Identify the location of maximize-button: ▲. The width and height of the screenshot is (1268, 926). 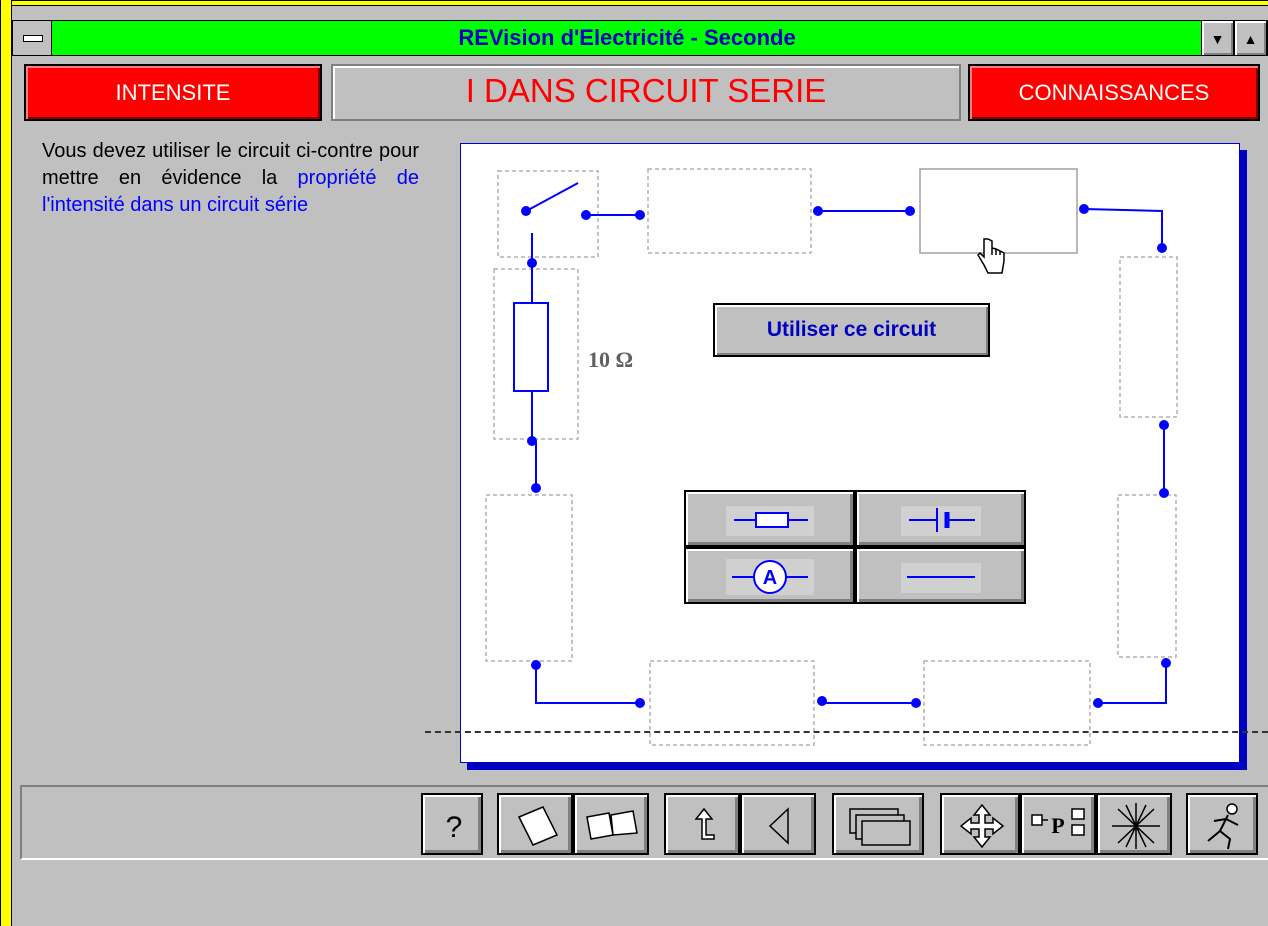
(1250, 38).